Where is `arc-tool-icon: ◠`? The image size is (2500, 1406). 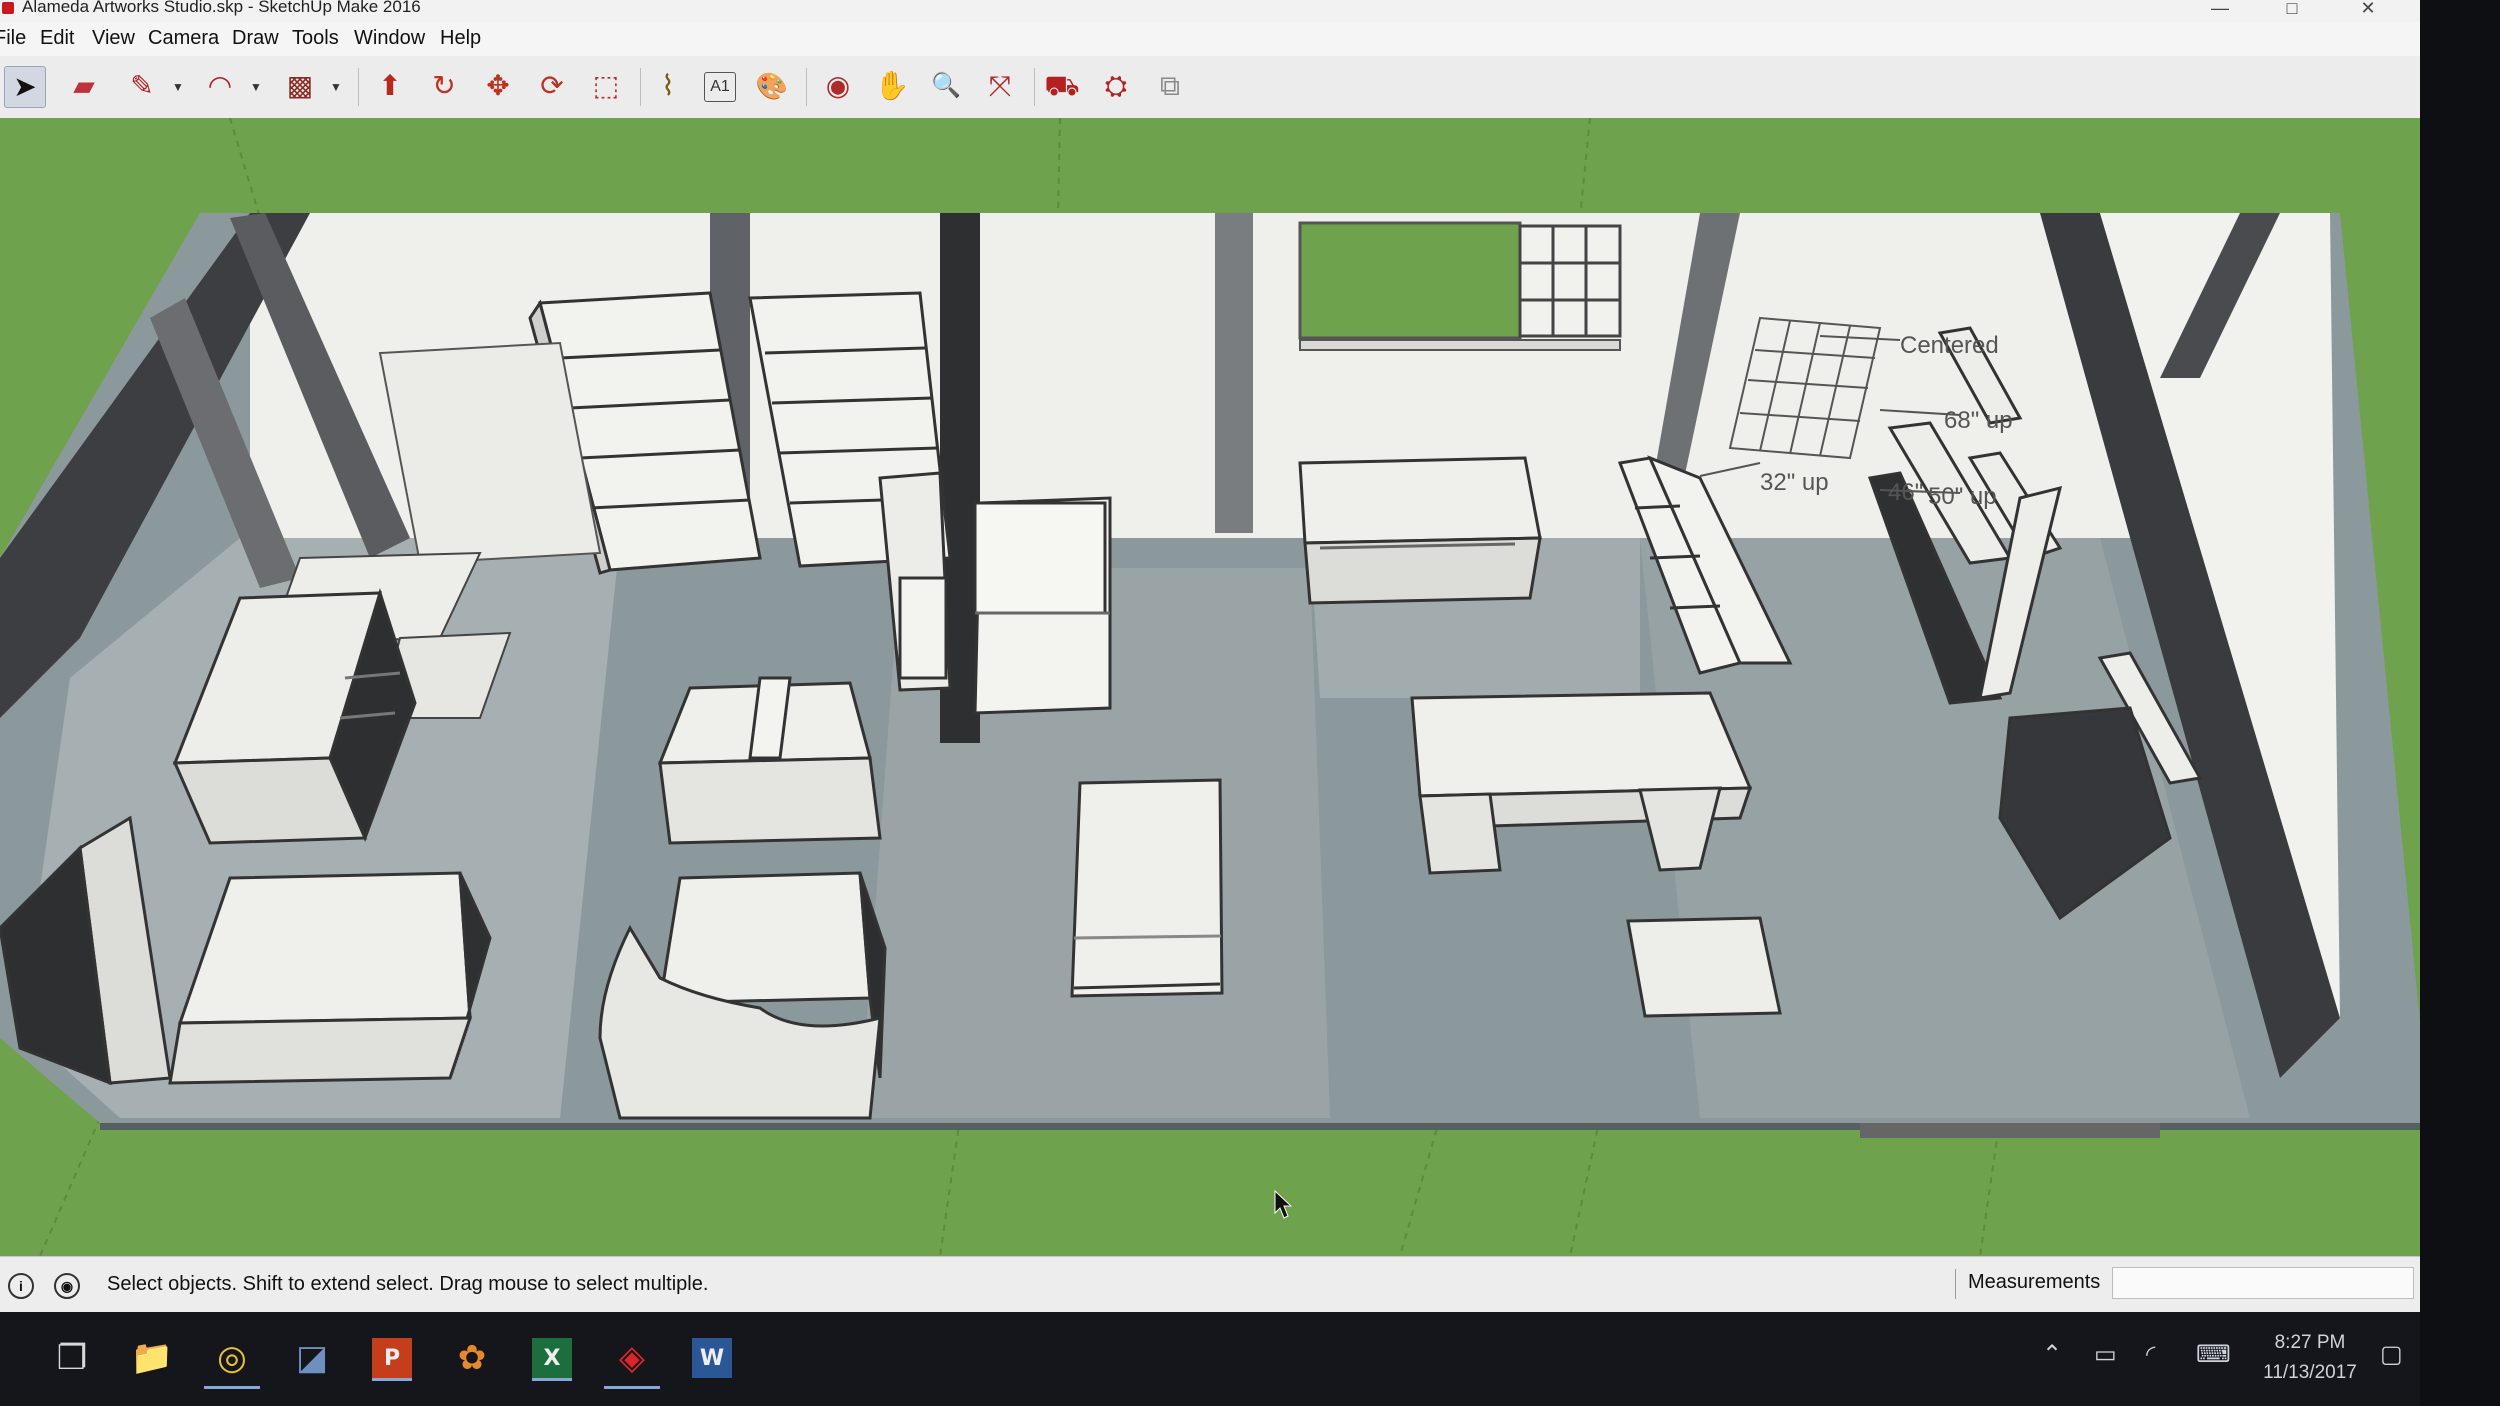 arc-tool-icon: ◠ is located at coordinates (220, 86).